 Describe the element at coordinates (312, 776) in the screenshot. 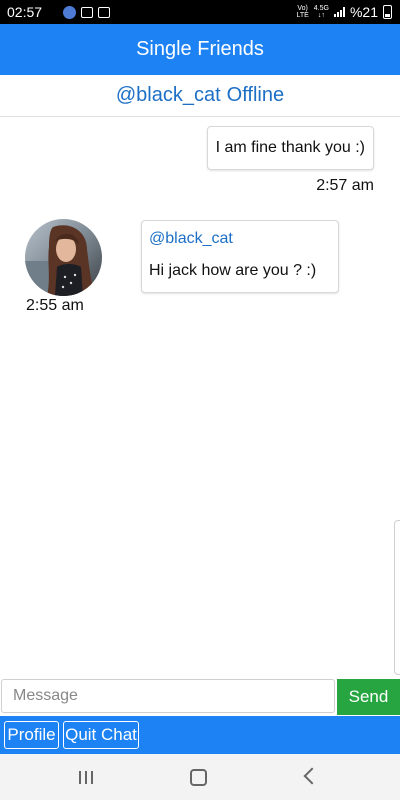

I see `back-icon` at that location.